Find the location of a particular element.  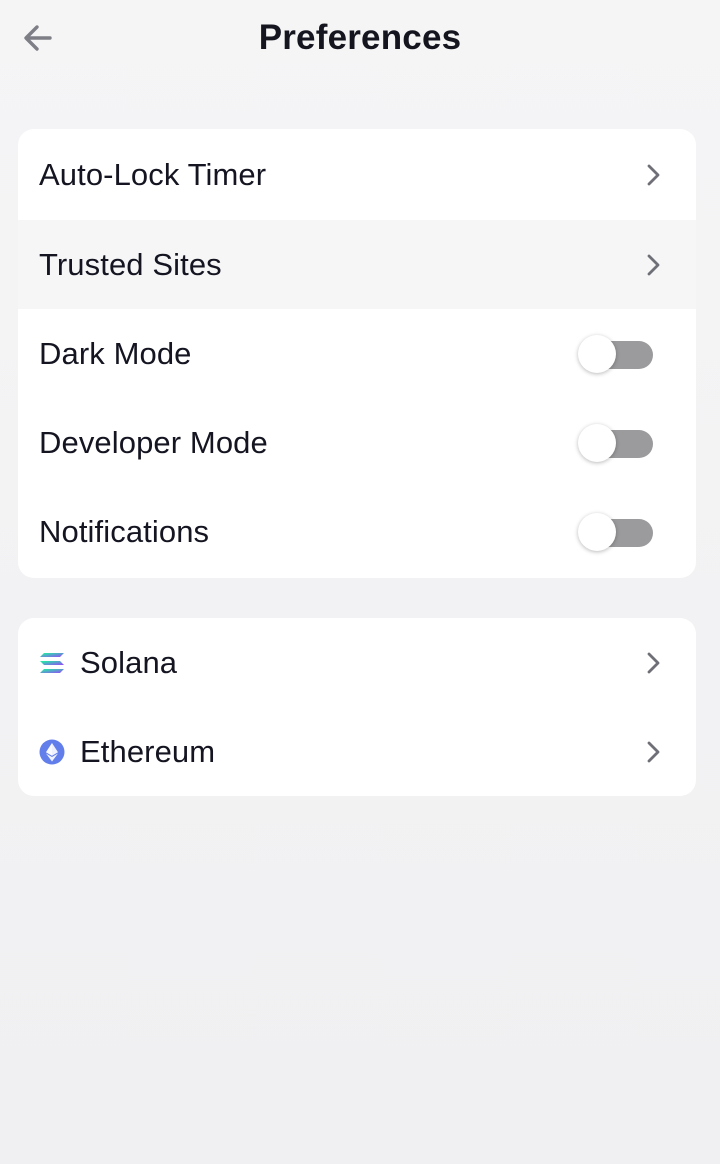

ethereum-icon is located at coordinates (52, 752).